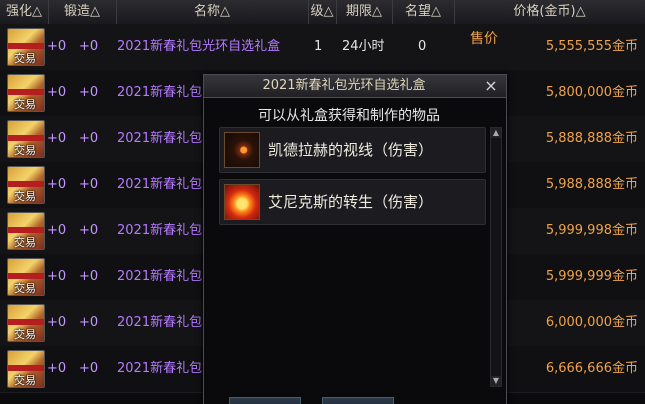  I want to click on dialog-scrollbar: ▲ ▼, so click(496, 257).